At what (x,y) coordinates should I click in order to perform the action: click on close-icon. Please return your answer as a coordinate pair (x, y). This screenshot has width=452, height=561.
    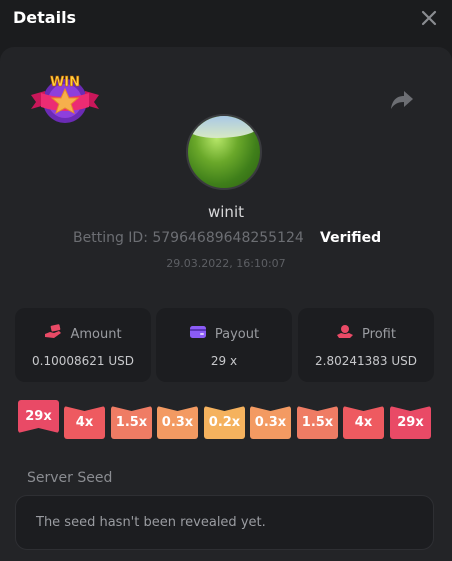
    Looking at the image, I should click on (429, 18).